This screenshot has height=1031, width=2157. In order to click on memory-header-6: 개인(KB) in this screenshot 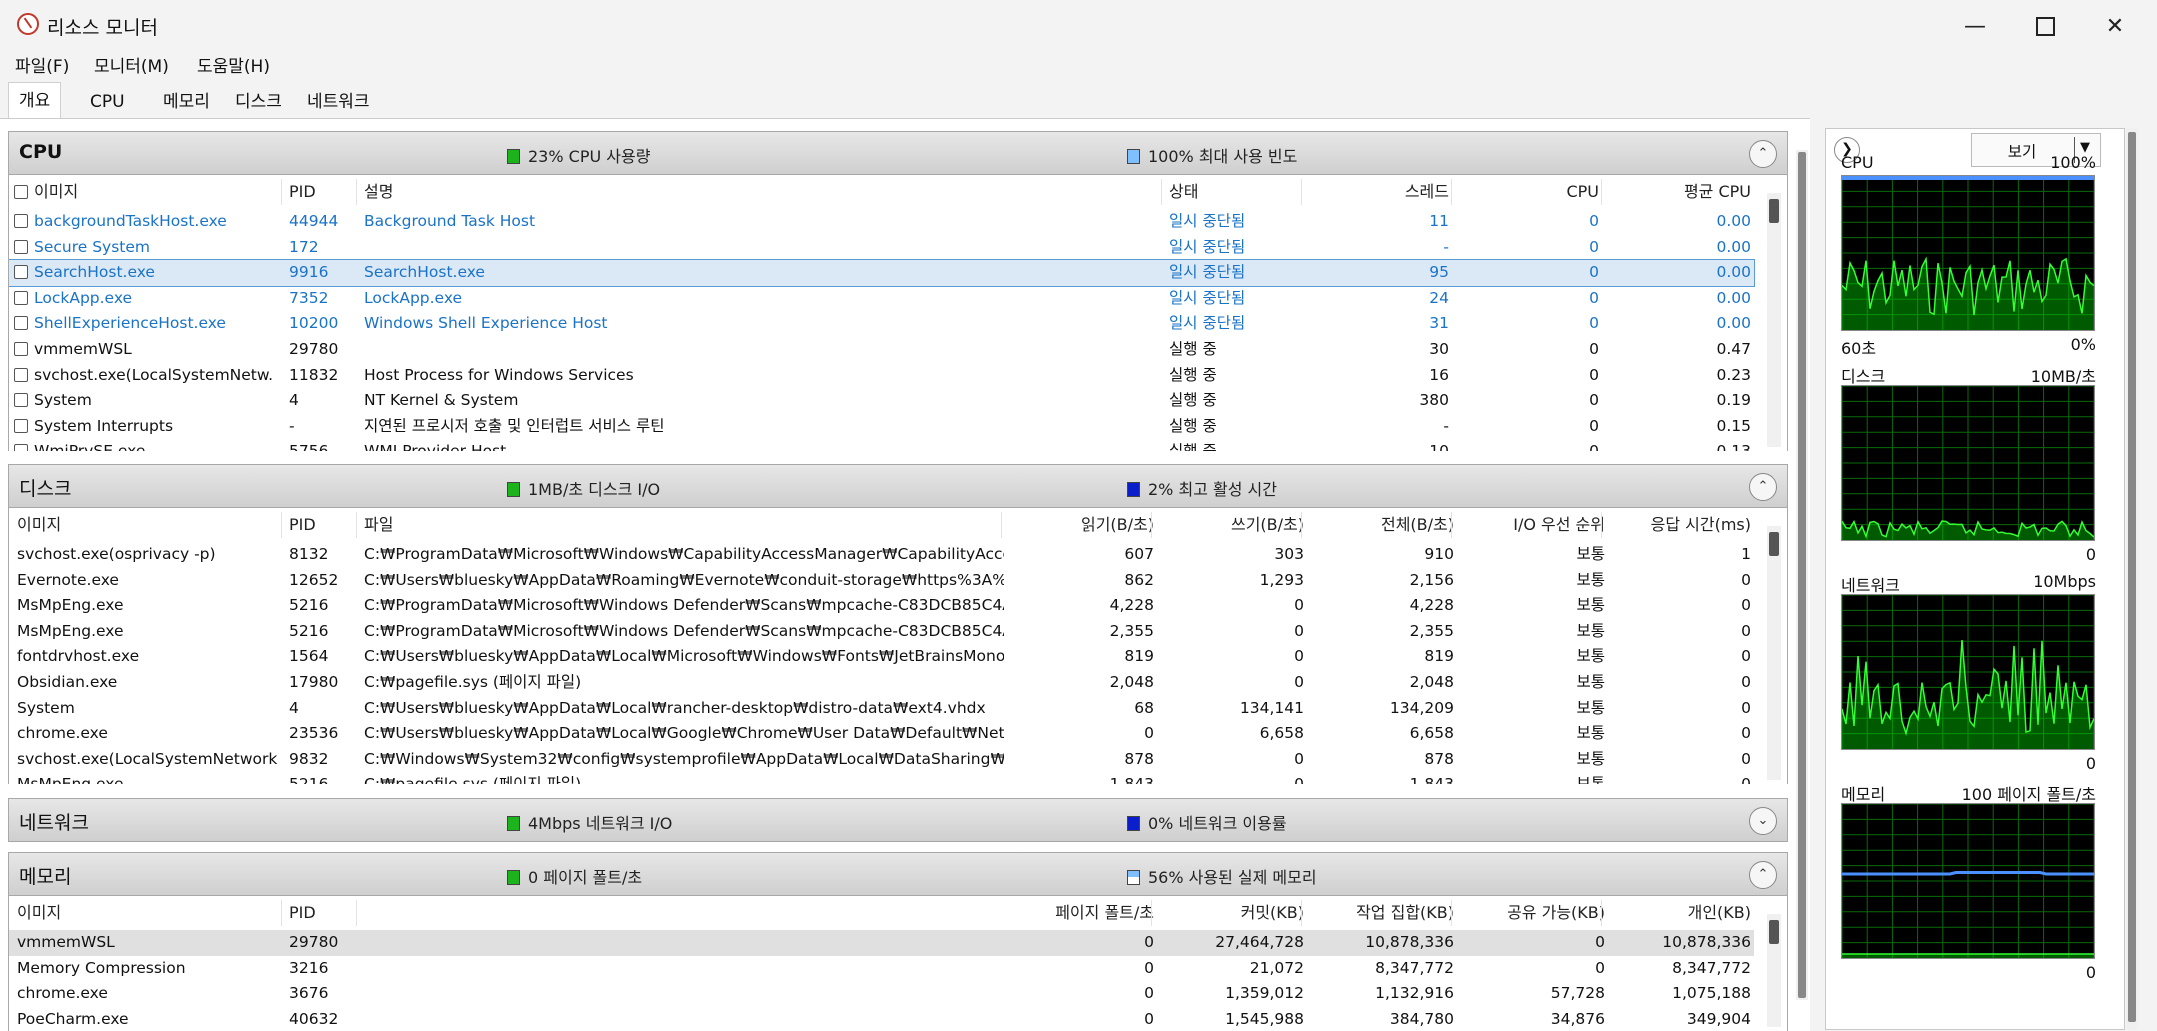, I will do `click(1680, 913)`.